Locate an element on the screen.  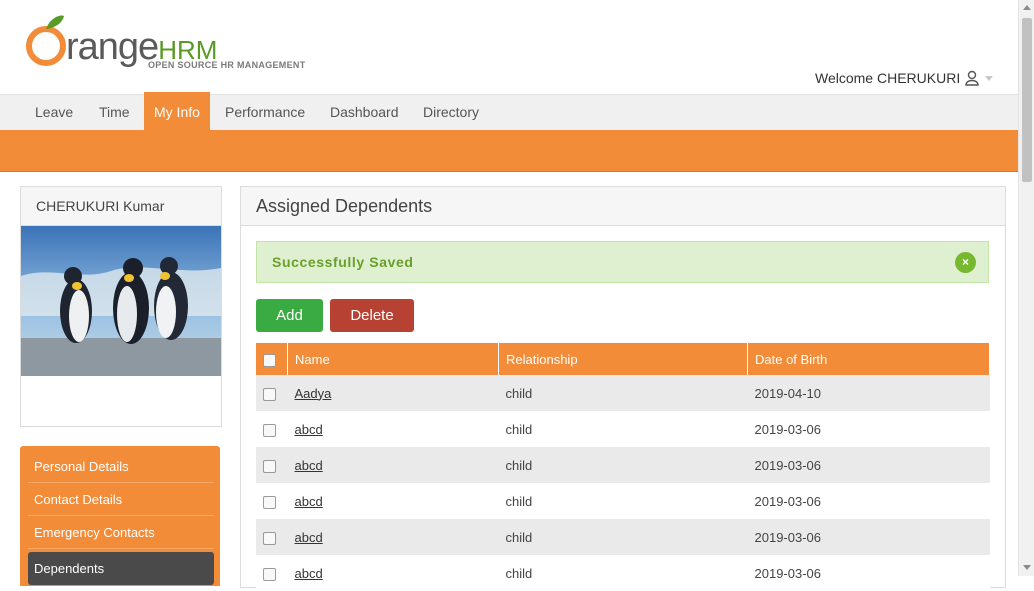
column-header-name: Name is located at coordinates (393, 359).